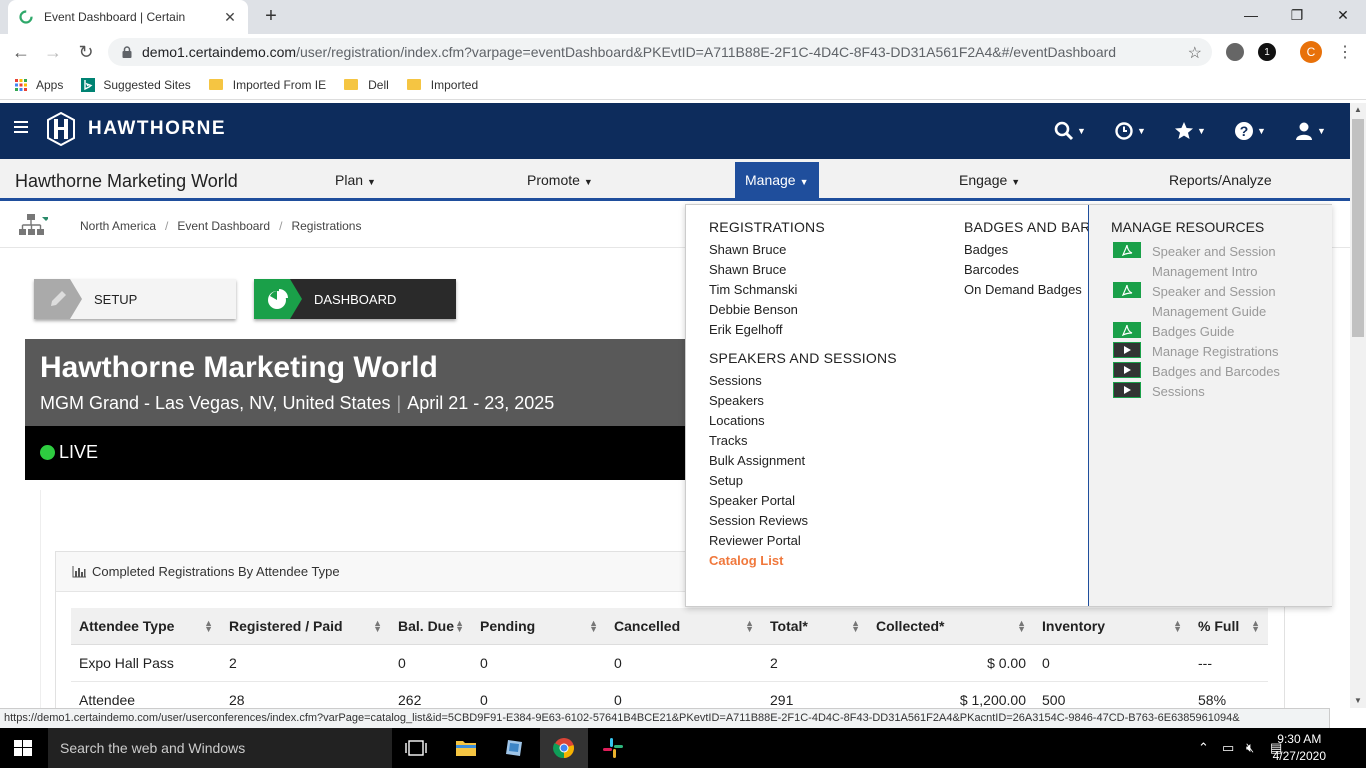 The image size is (1366, 768). What do you see at coordinates (1299, 756) in the screenshot?
I see `clock-date: 4/27/2020` at bounding box center [1299, 756].